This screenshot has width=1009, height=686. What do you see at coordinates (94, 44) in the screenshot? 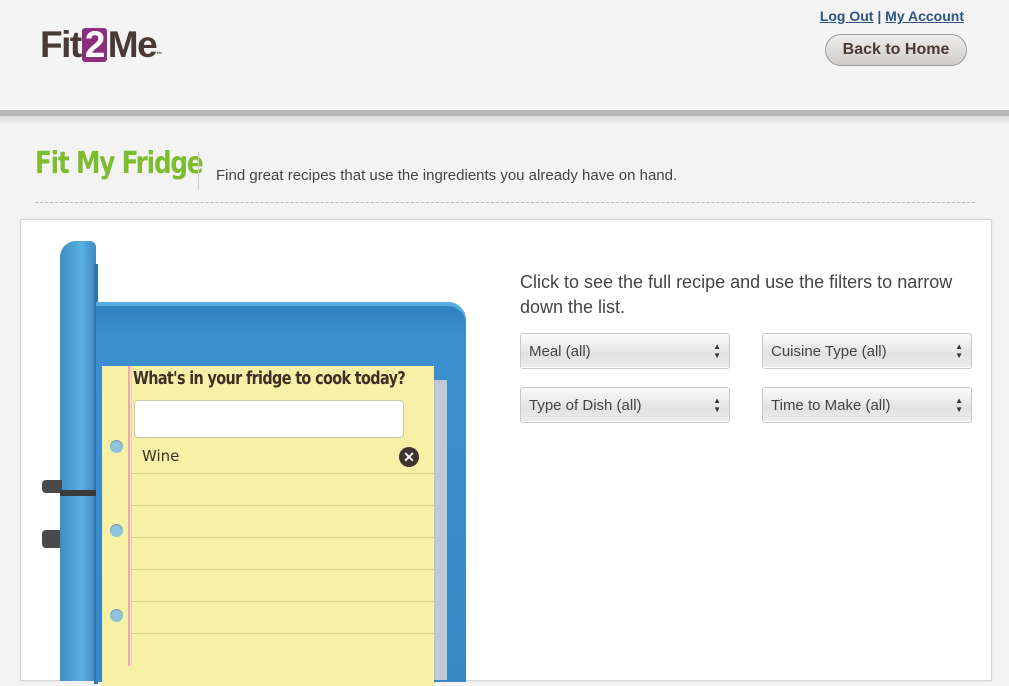
I see `logo-text-2: 2` at bounding box center [94, 44].